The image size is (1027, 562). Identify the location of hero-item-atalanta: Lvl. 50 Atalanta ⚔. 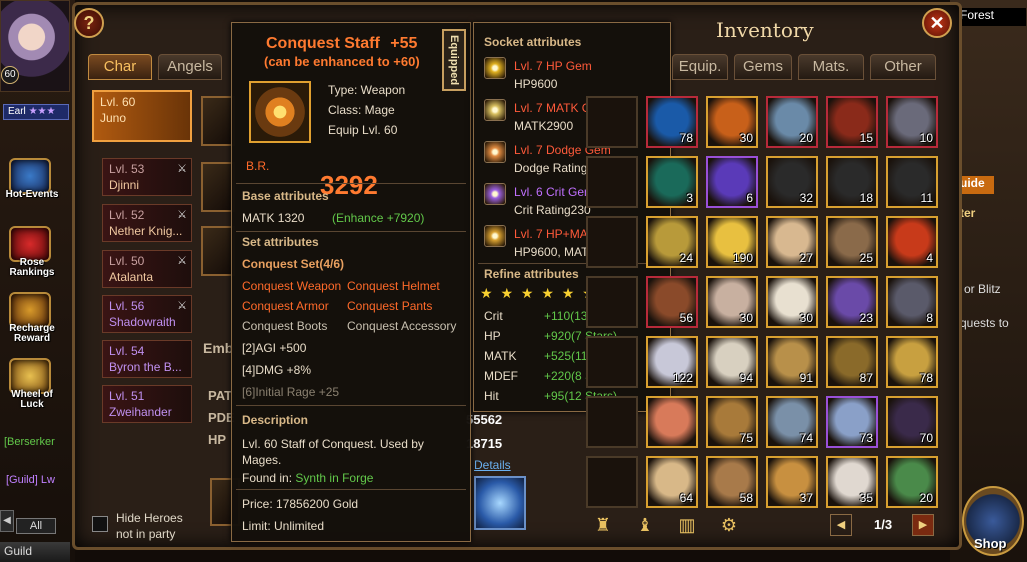
(147, 269).